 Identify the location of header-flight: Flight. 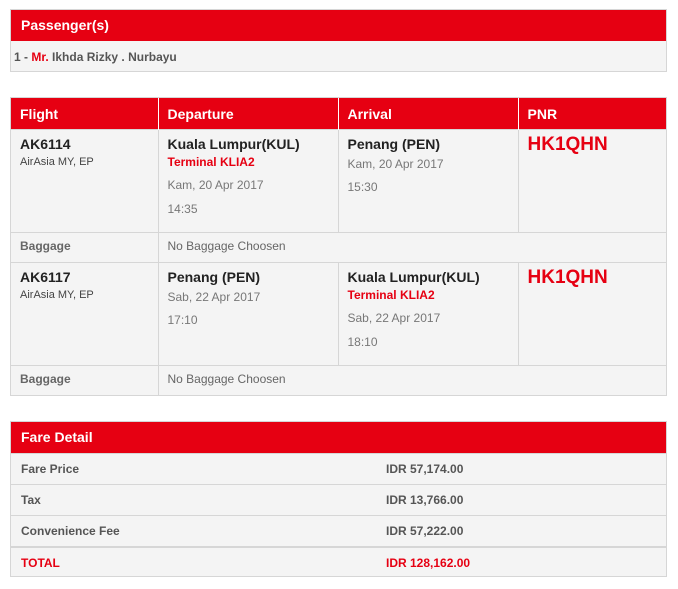
(84, 114).